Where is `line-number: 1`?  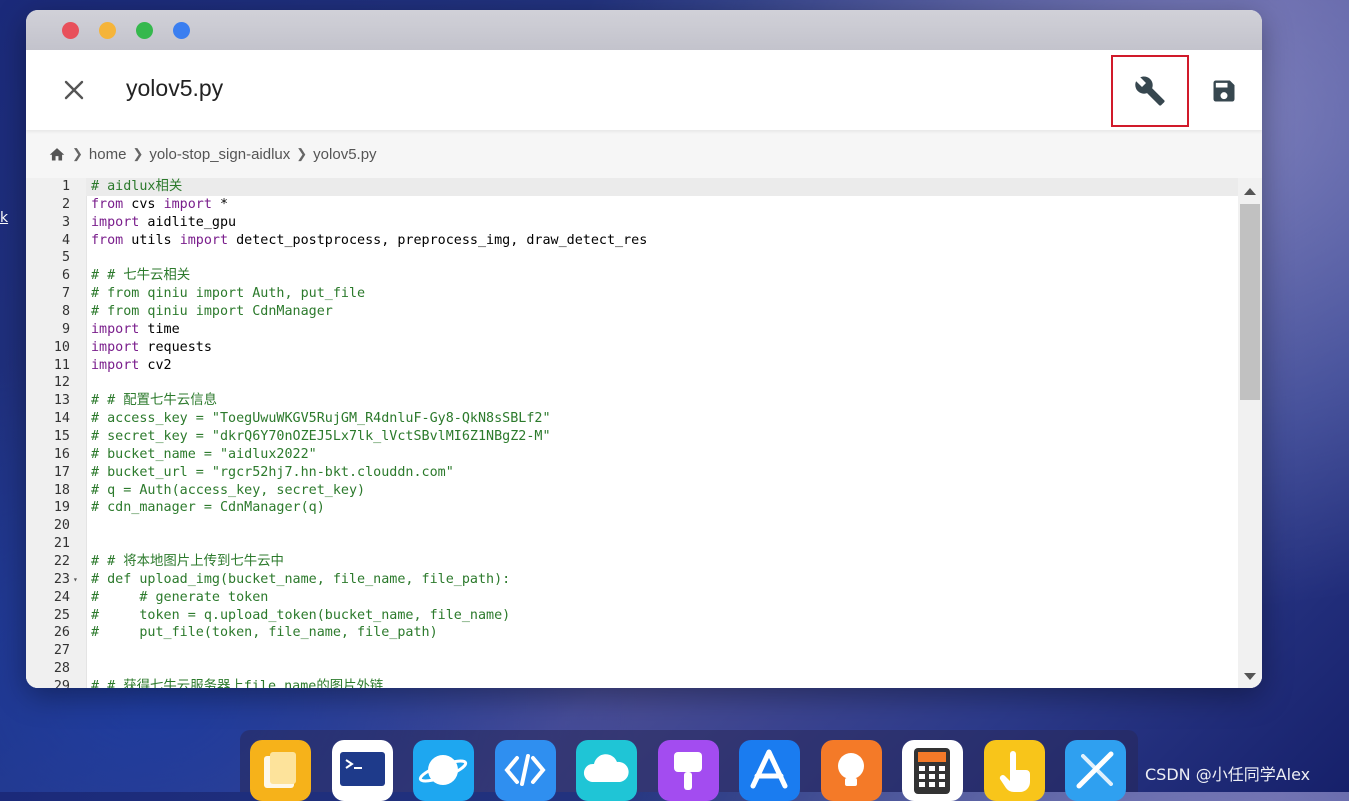 line-number: 1 is located at coordinates (65, 186).